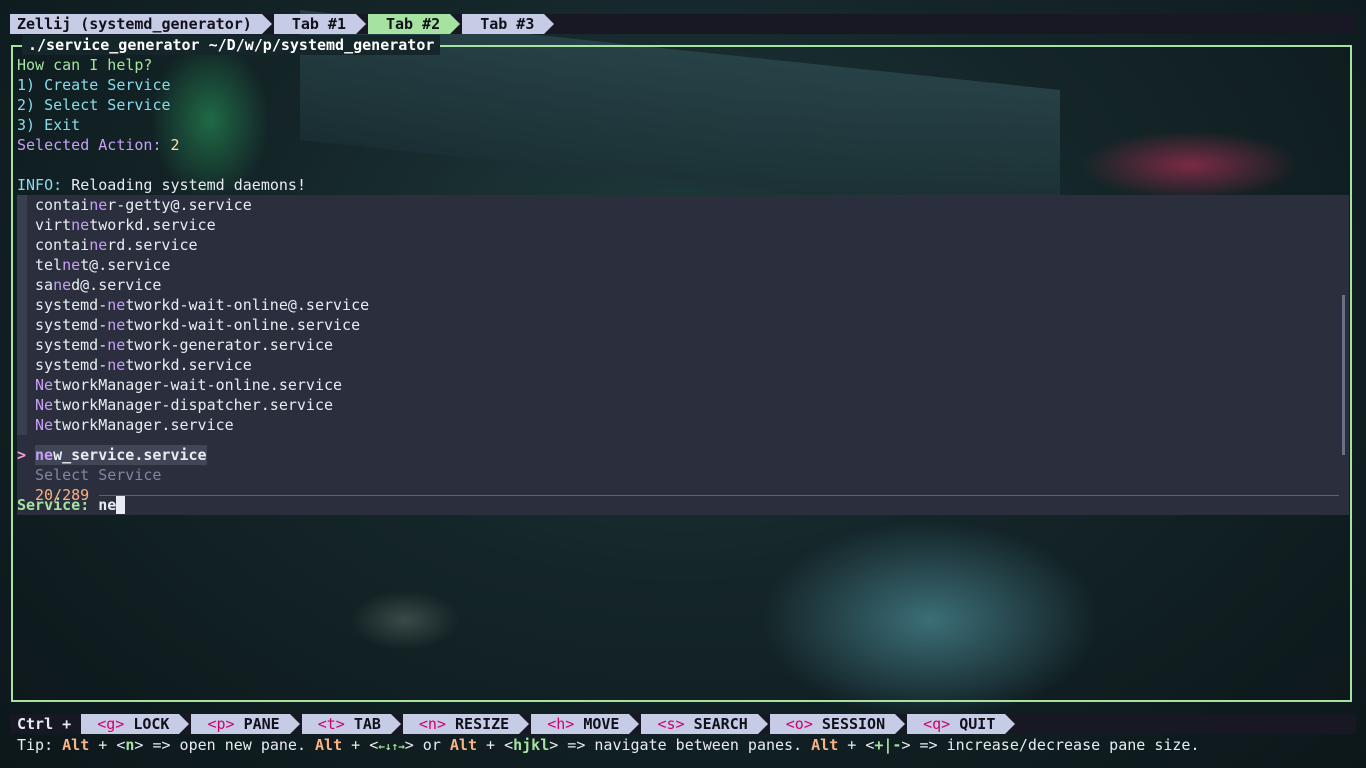  Describe the element at coordinates (225, 745) in the screenshot. I see `tip-text: > => open new pane.` at that location.